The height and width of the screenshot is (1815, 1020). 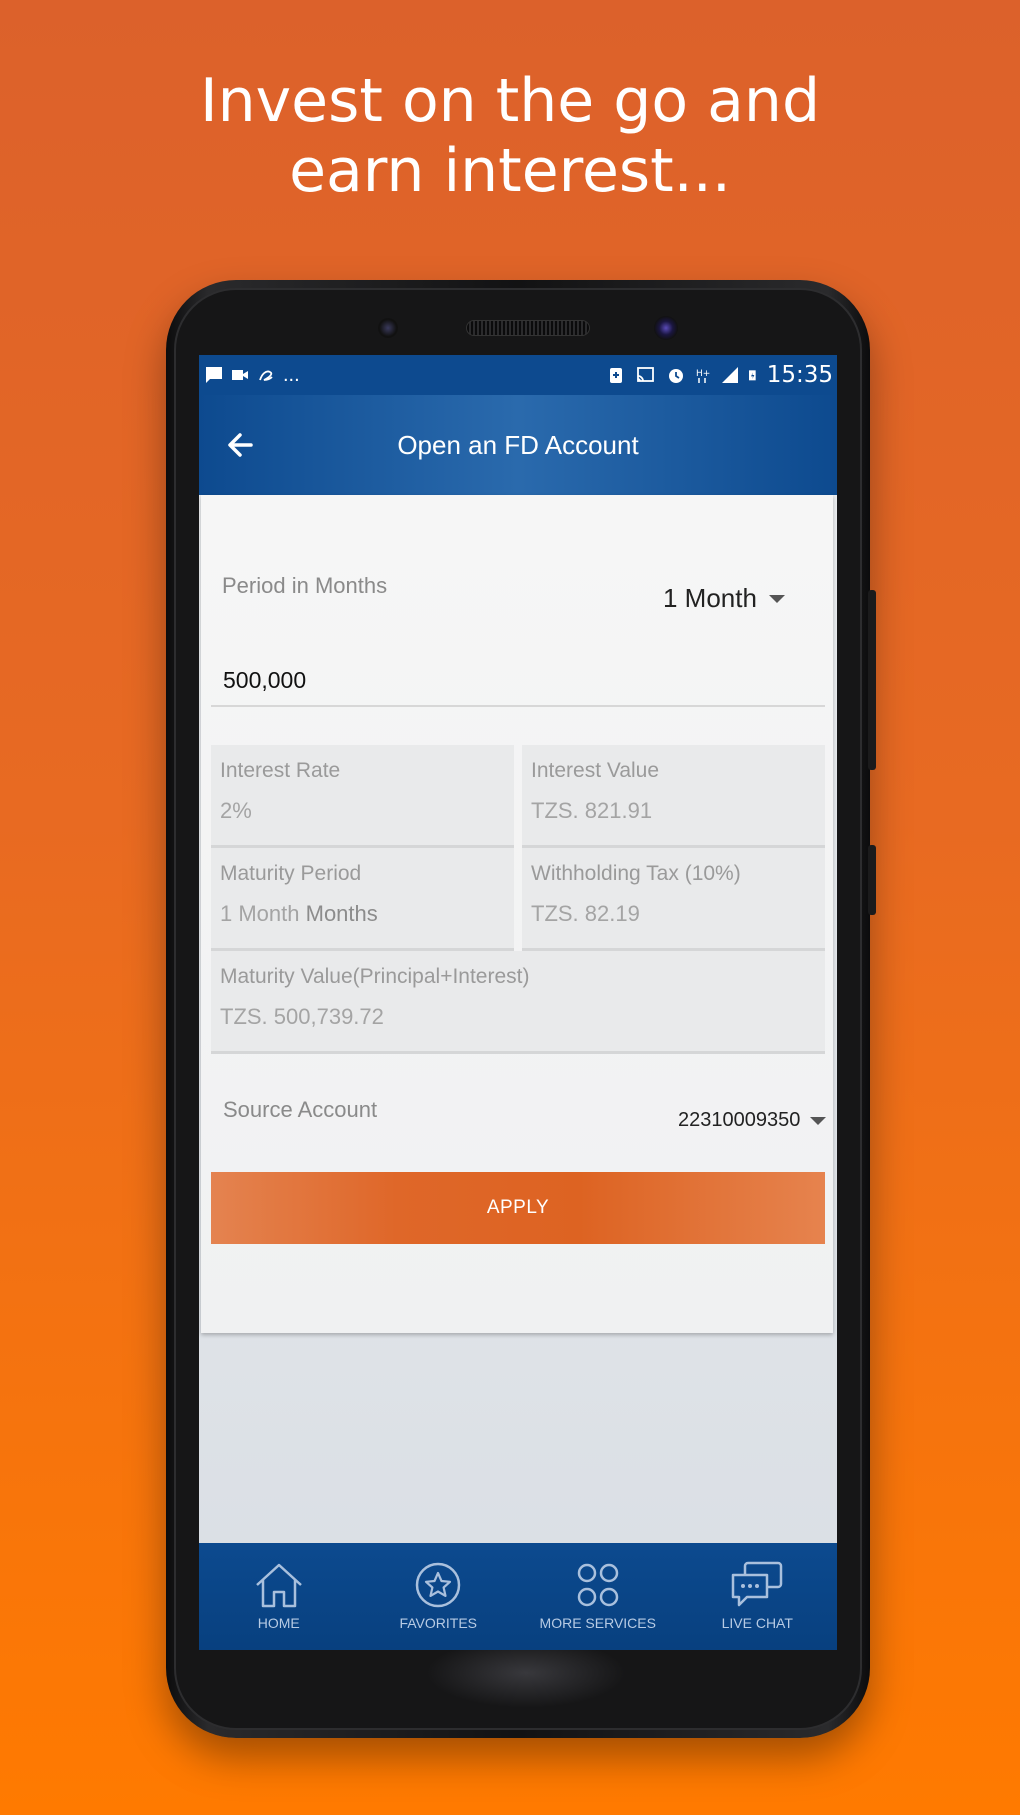 I want to click on period-selected-value: 1 Month, so click(x=710, y=598).